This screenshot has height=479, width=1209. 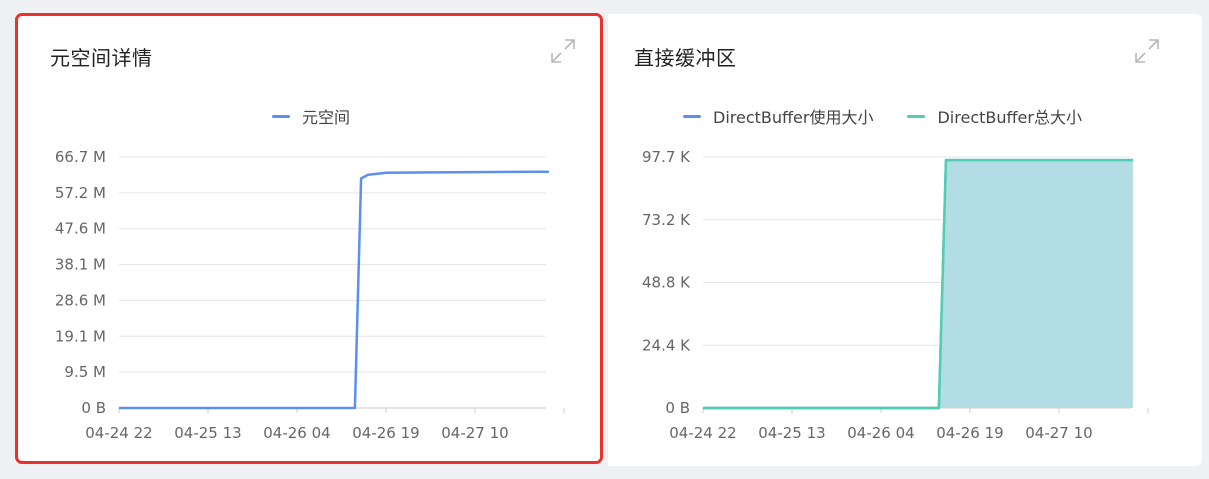 I want to click on x-tick-label: 04-26 04, so click(x=880, y=433).